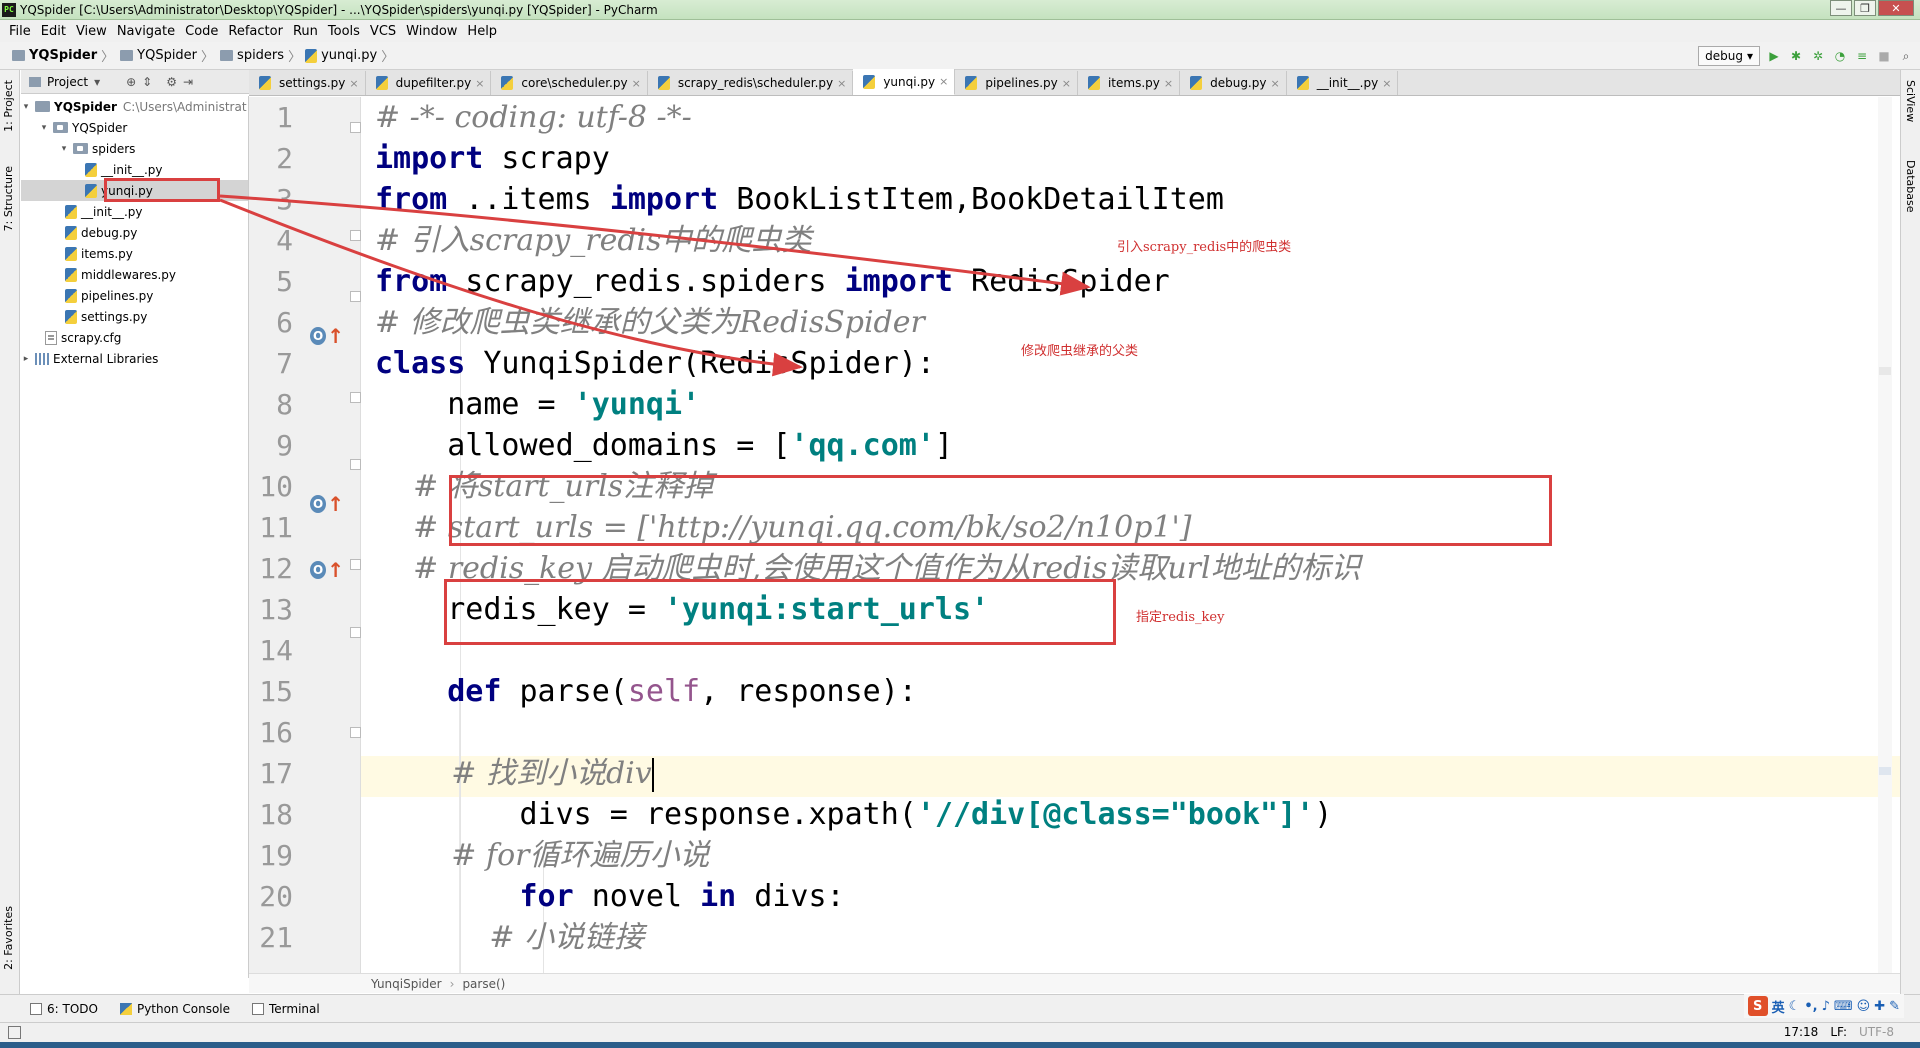  I want to click on code-line: import scrapy, so click(492, 158).